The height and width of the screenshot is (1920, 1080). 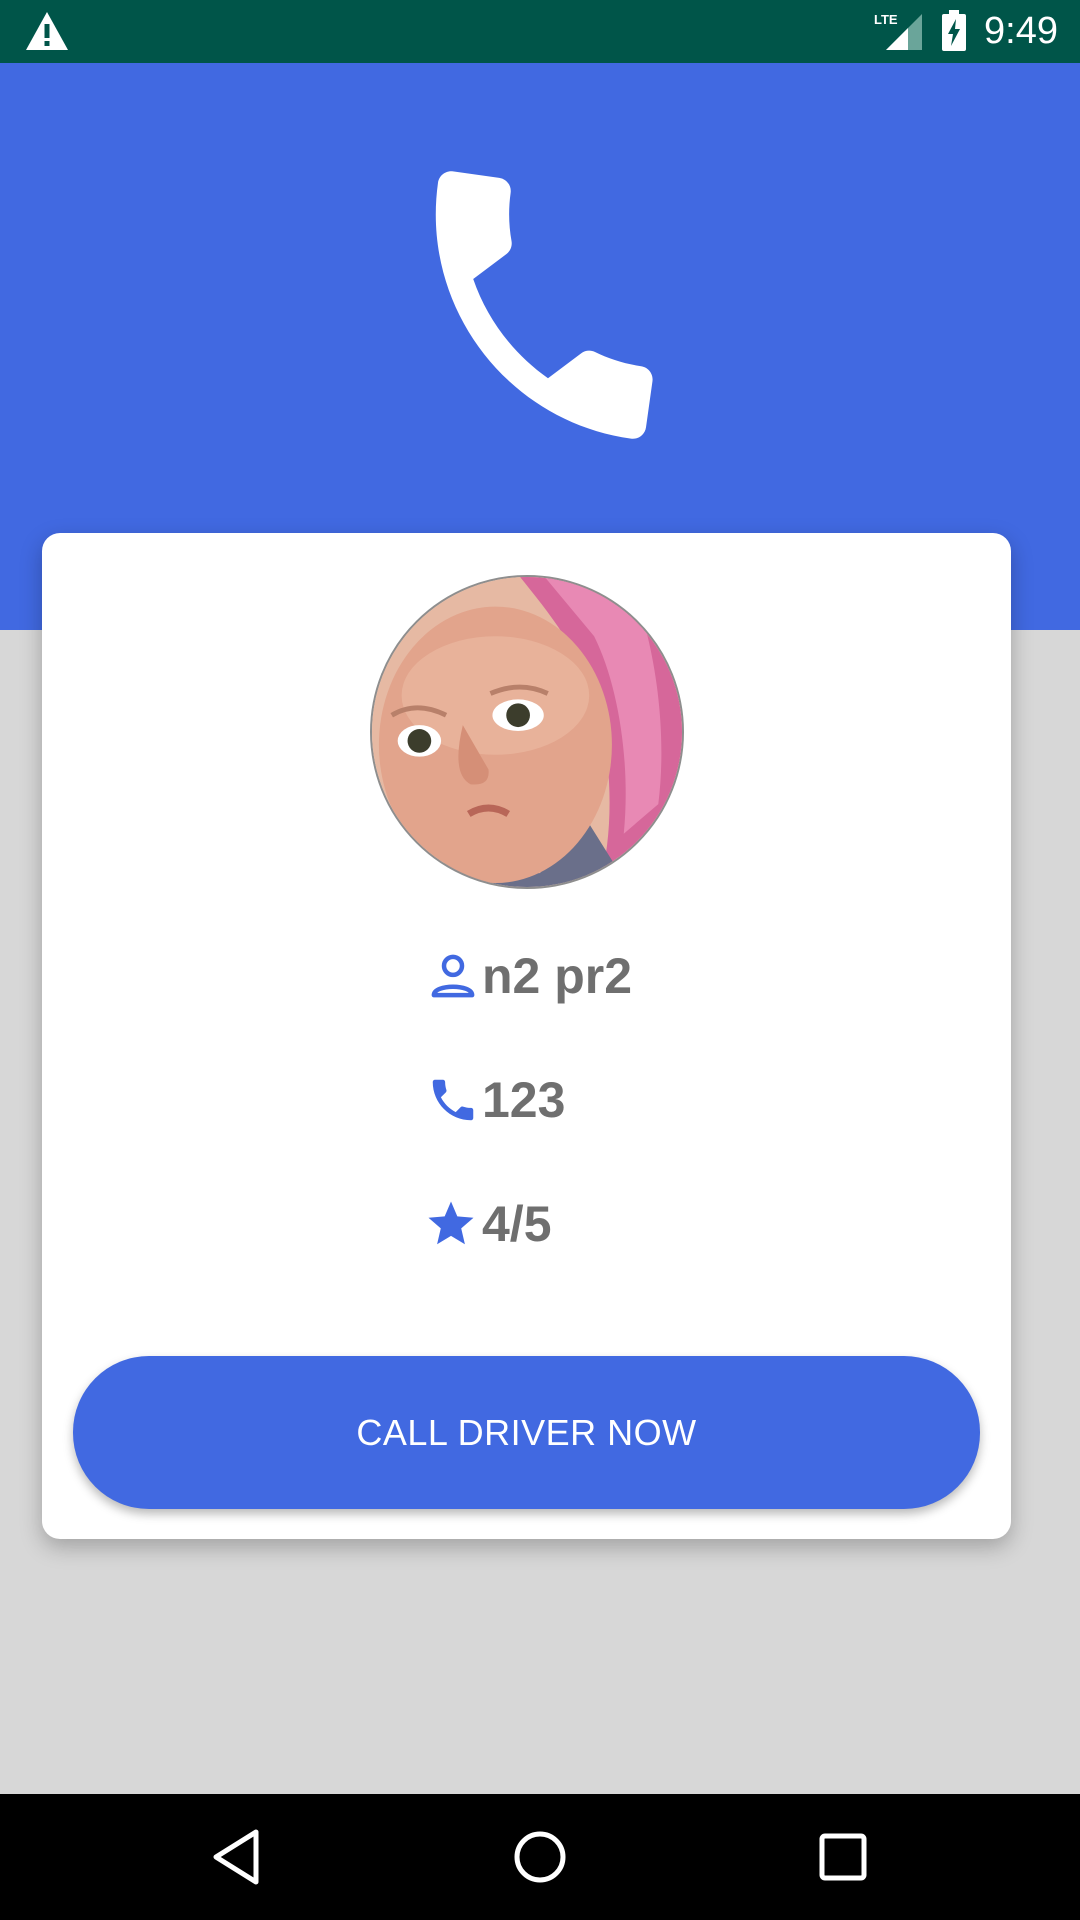 I want to click on driver-name: n2 pr2, so click(x=557, y=976).